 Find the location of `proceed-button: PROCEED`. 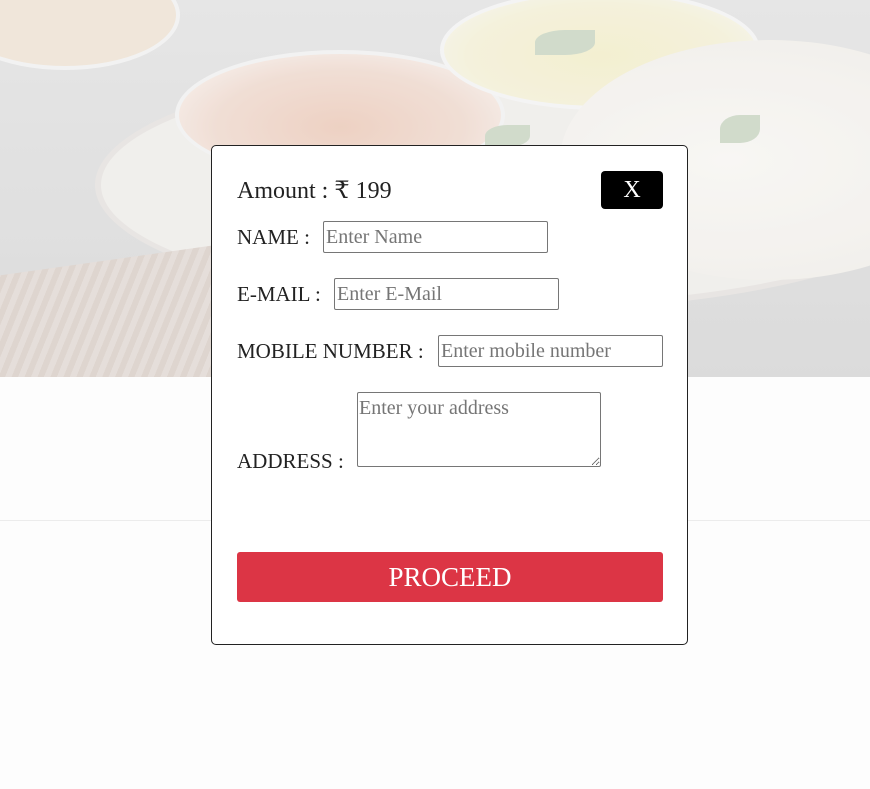

proceed-button: PROCEED is located at coordinates (450, 577).